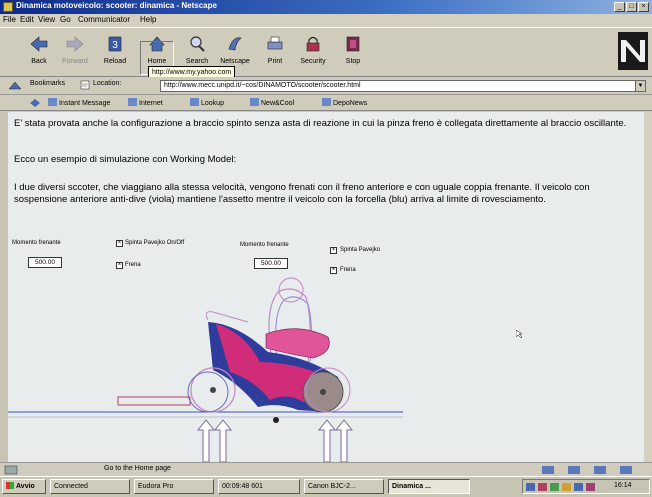 The image size is (652, 497). What do you see at coordinates (213, 390) in the screenshot?
I see `front-hub` at bounding box center [213, 390].